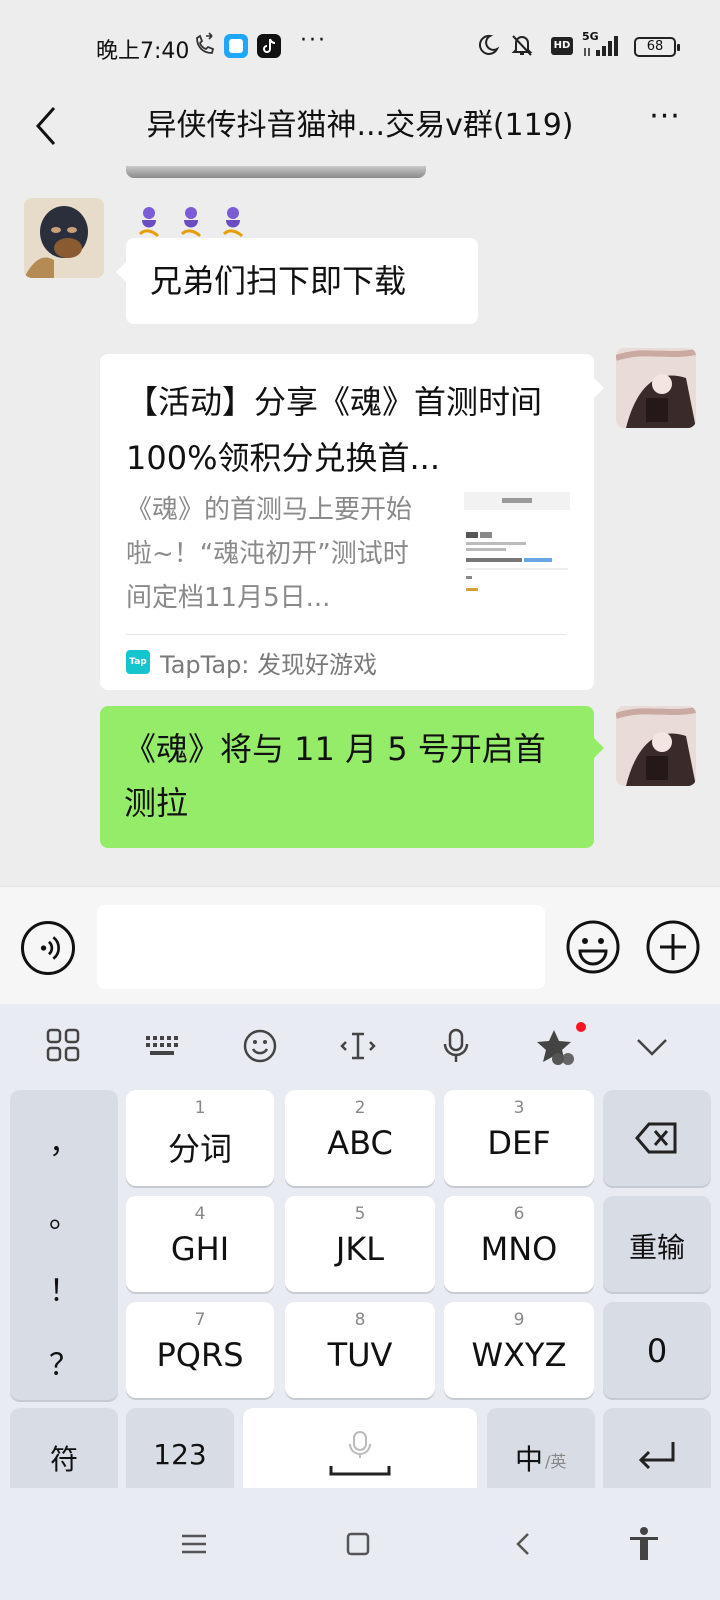 The image size is (720, 1600). I want to click on key-1: 1 分词, so click(200, 1138).